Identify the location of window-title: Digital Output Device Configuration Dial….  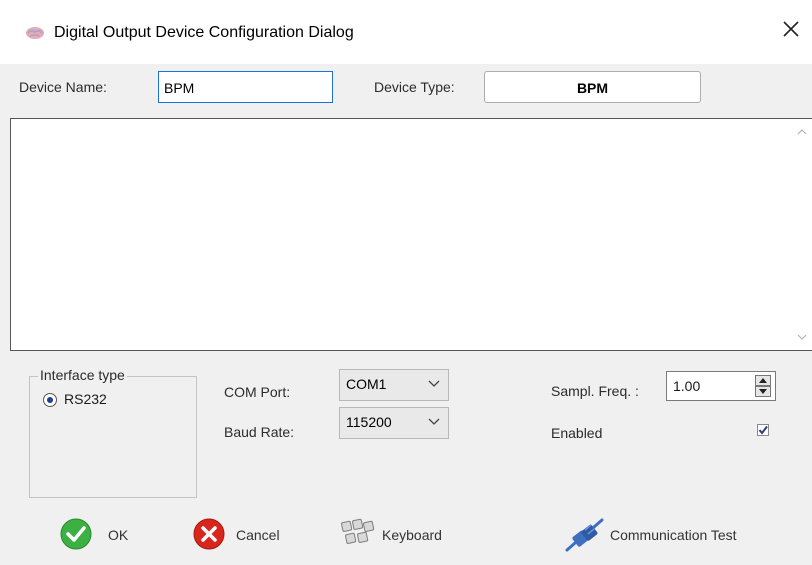
(204, 32).